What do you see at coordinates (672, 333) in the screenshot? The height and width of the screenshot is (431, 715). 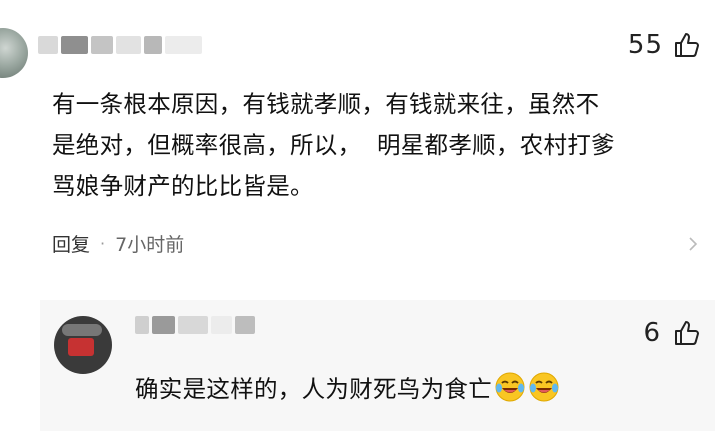 I see `reply-like-control: 6` at bounding box center [672, 333].